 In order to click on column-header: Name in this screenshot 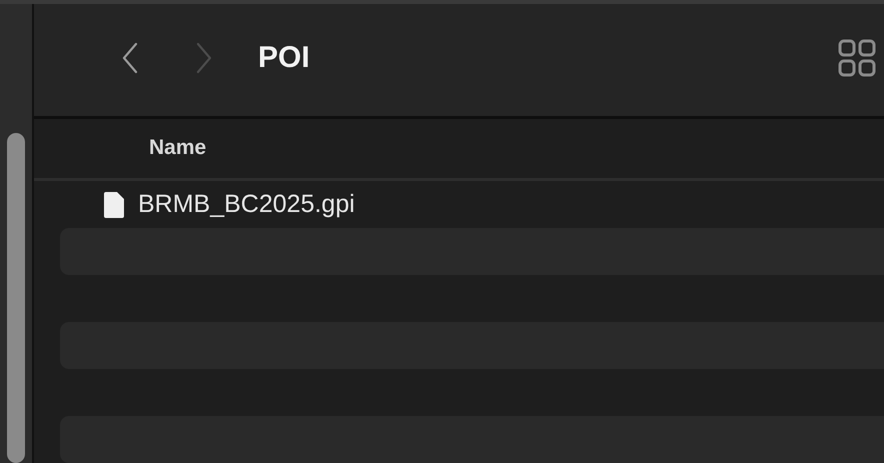, I will do `click(177, 148)`.